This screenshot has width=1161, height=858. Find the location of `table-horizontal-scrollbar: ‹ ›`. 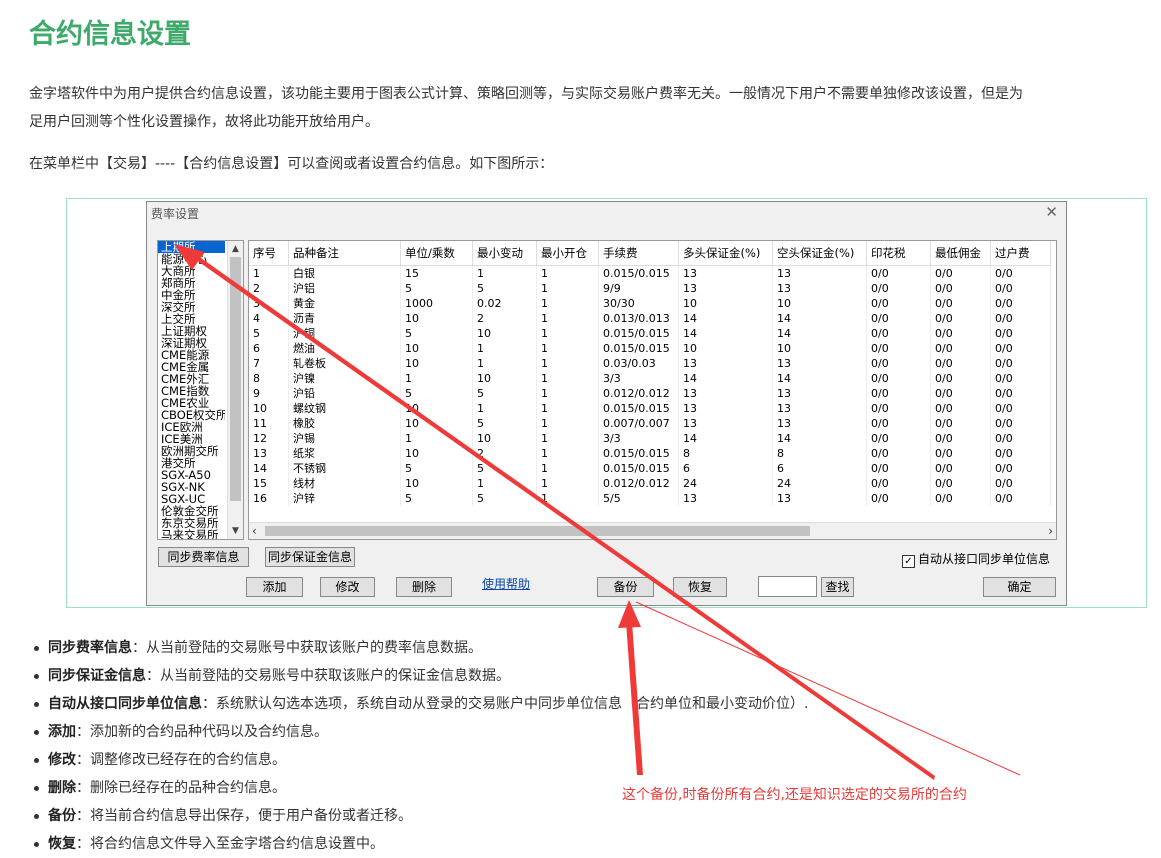

table-horizontal-scrollbar: ‹ › is located at coordinates (652, 530).